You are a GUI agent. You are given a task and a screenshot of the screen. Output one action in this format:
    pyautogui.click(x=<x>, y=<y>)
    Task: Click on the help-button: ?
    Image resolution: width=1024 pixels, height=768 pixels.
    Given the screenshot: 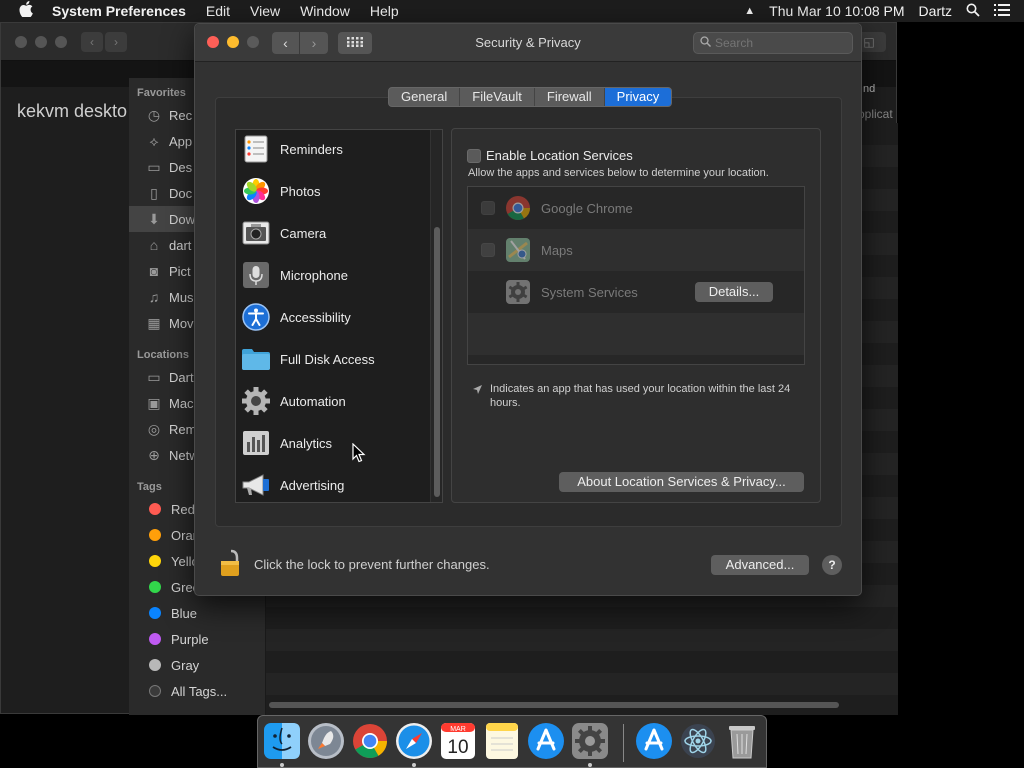 What is the action you would take?
    pyautogui.click(x=832, y=565)
    